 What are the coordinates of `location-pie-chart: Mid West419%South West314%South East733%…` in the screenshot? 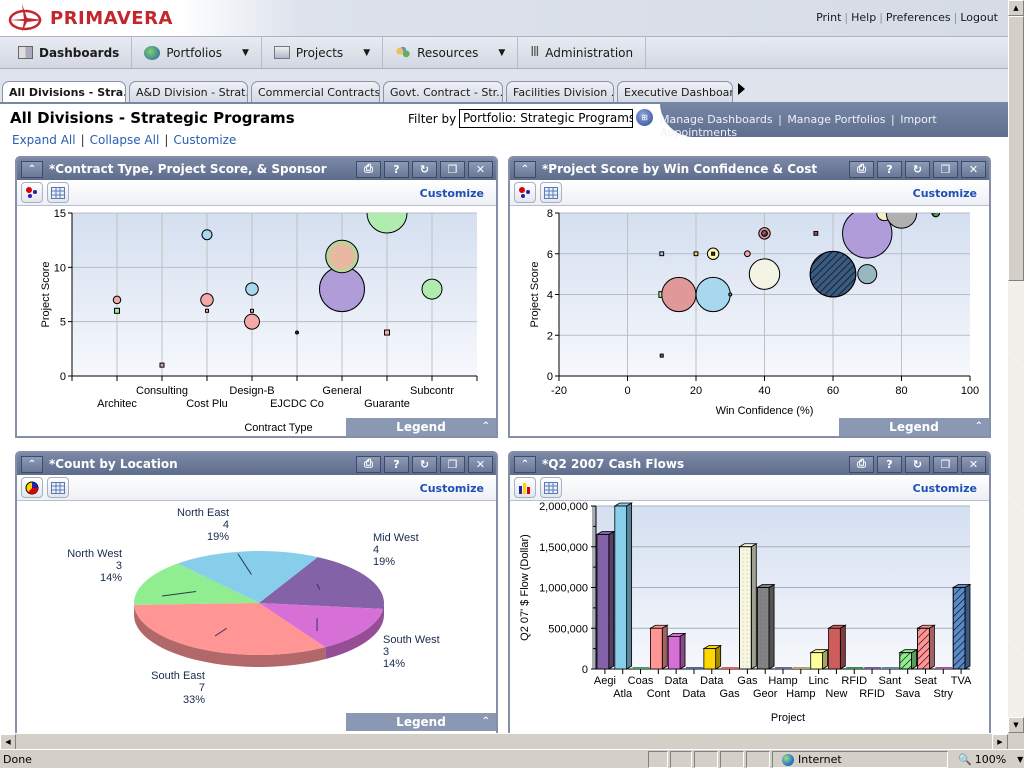 It's located at (253, 606).